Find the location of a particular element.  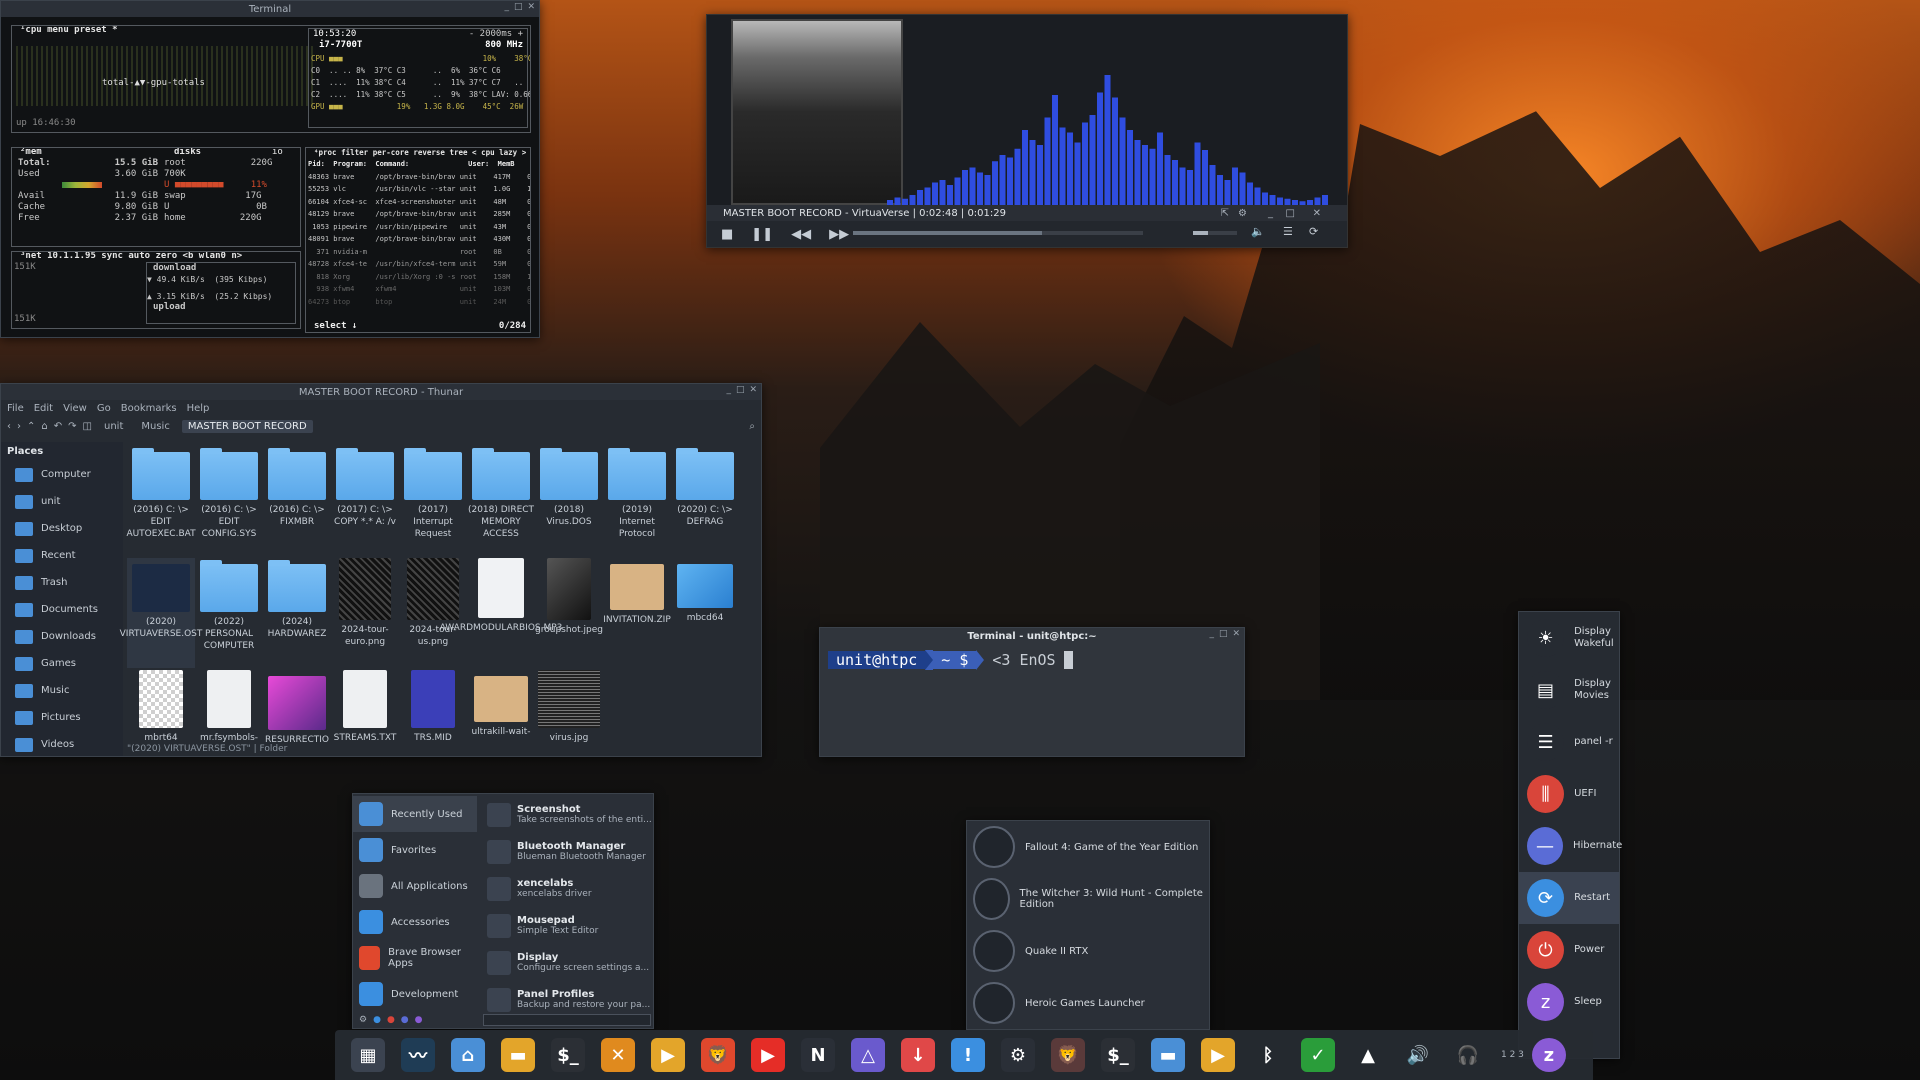

file-item: (2020) C: \> DEFRAG is located at coordinates (705, 501).